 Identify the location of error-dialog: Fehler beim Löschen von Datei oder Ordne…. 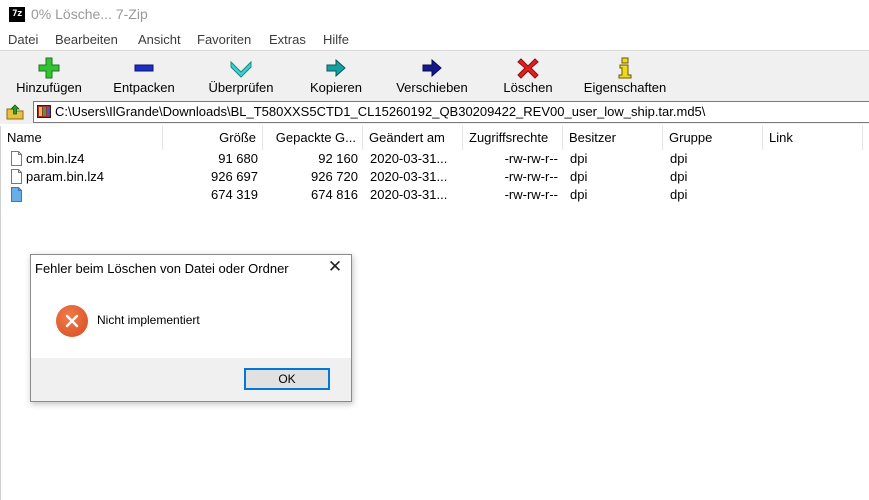
(191, 328).